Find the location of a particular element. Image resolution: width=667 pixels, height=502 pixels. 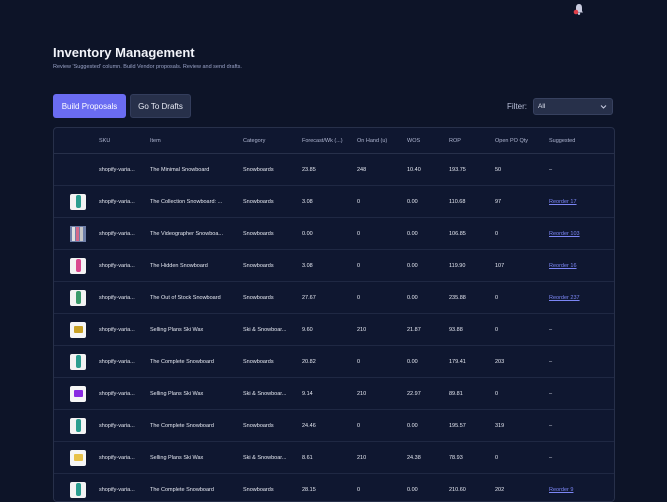

openpo-cell: 203 is located at coordinates (522, 362).